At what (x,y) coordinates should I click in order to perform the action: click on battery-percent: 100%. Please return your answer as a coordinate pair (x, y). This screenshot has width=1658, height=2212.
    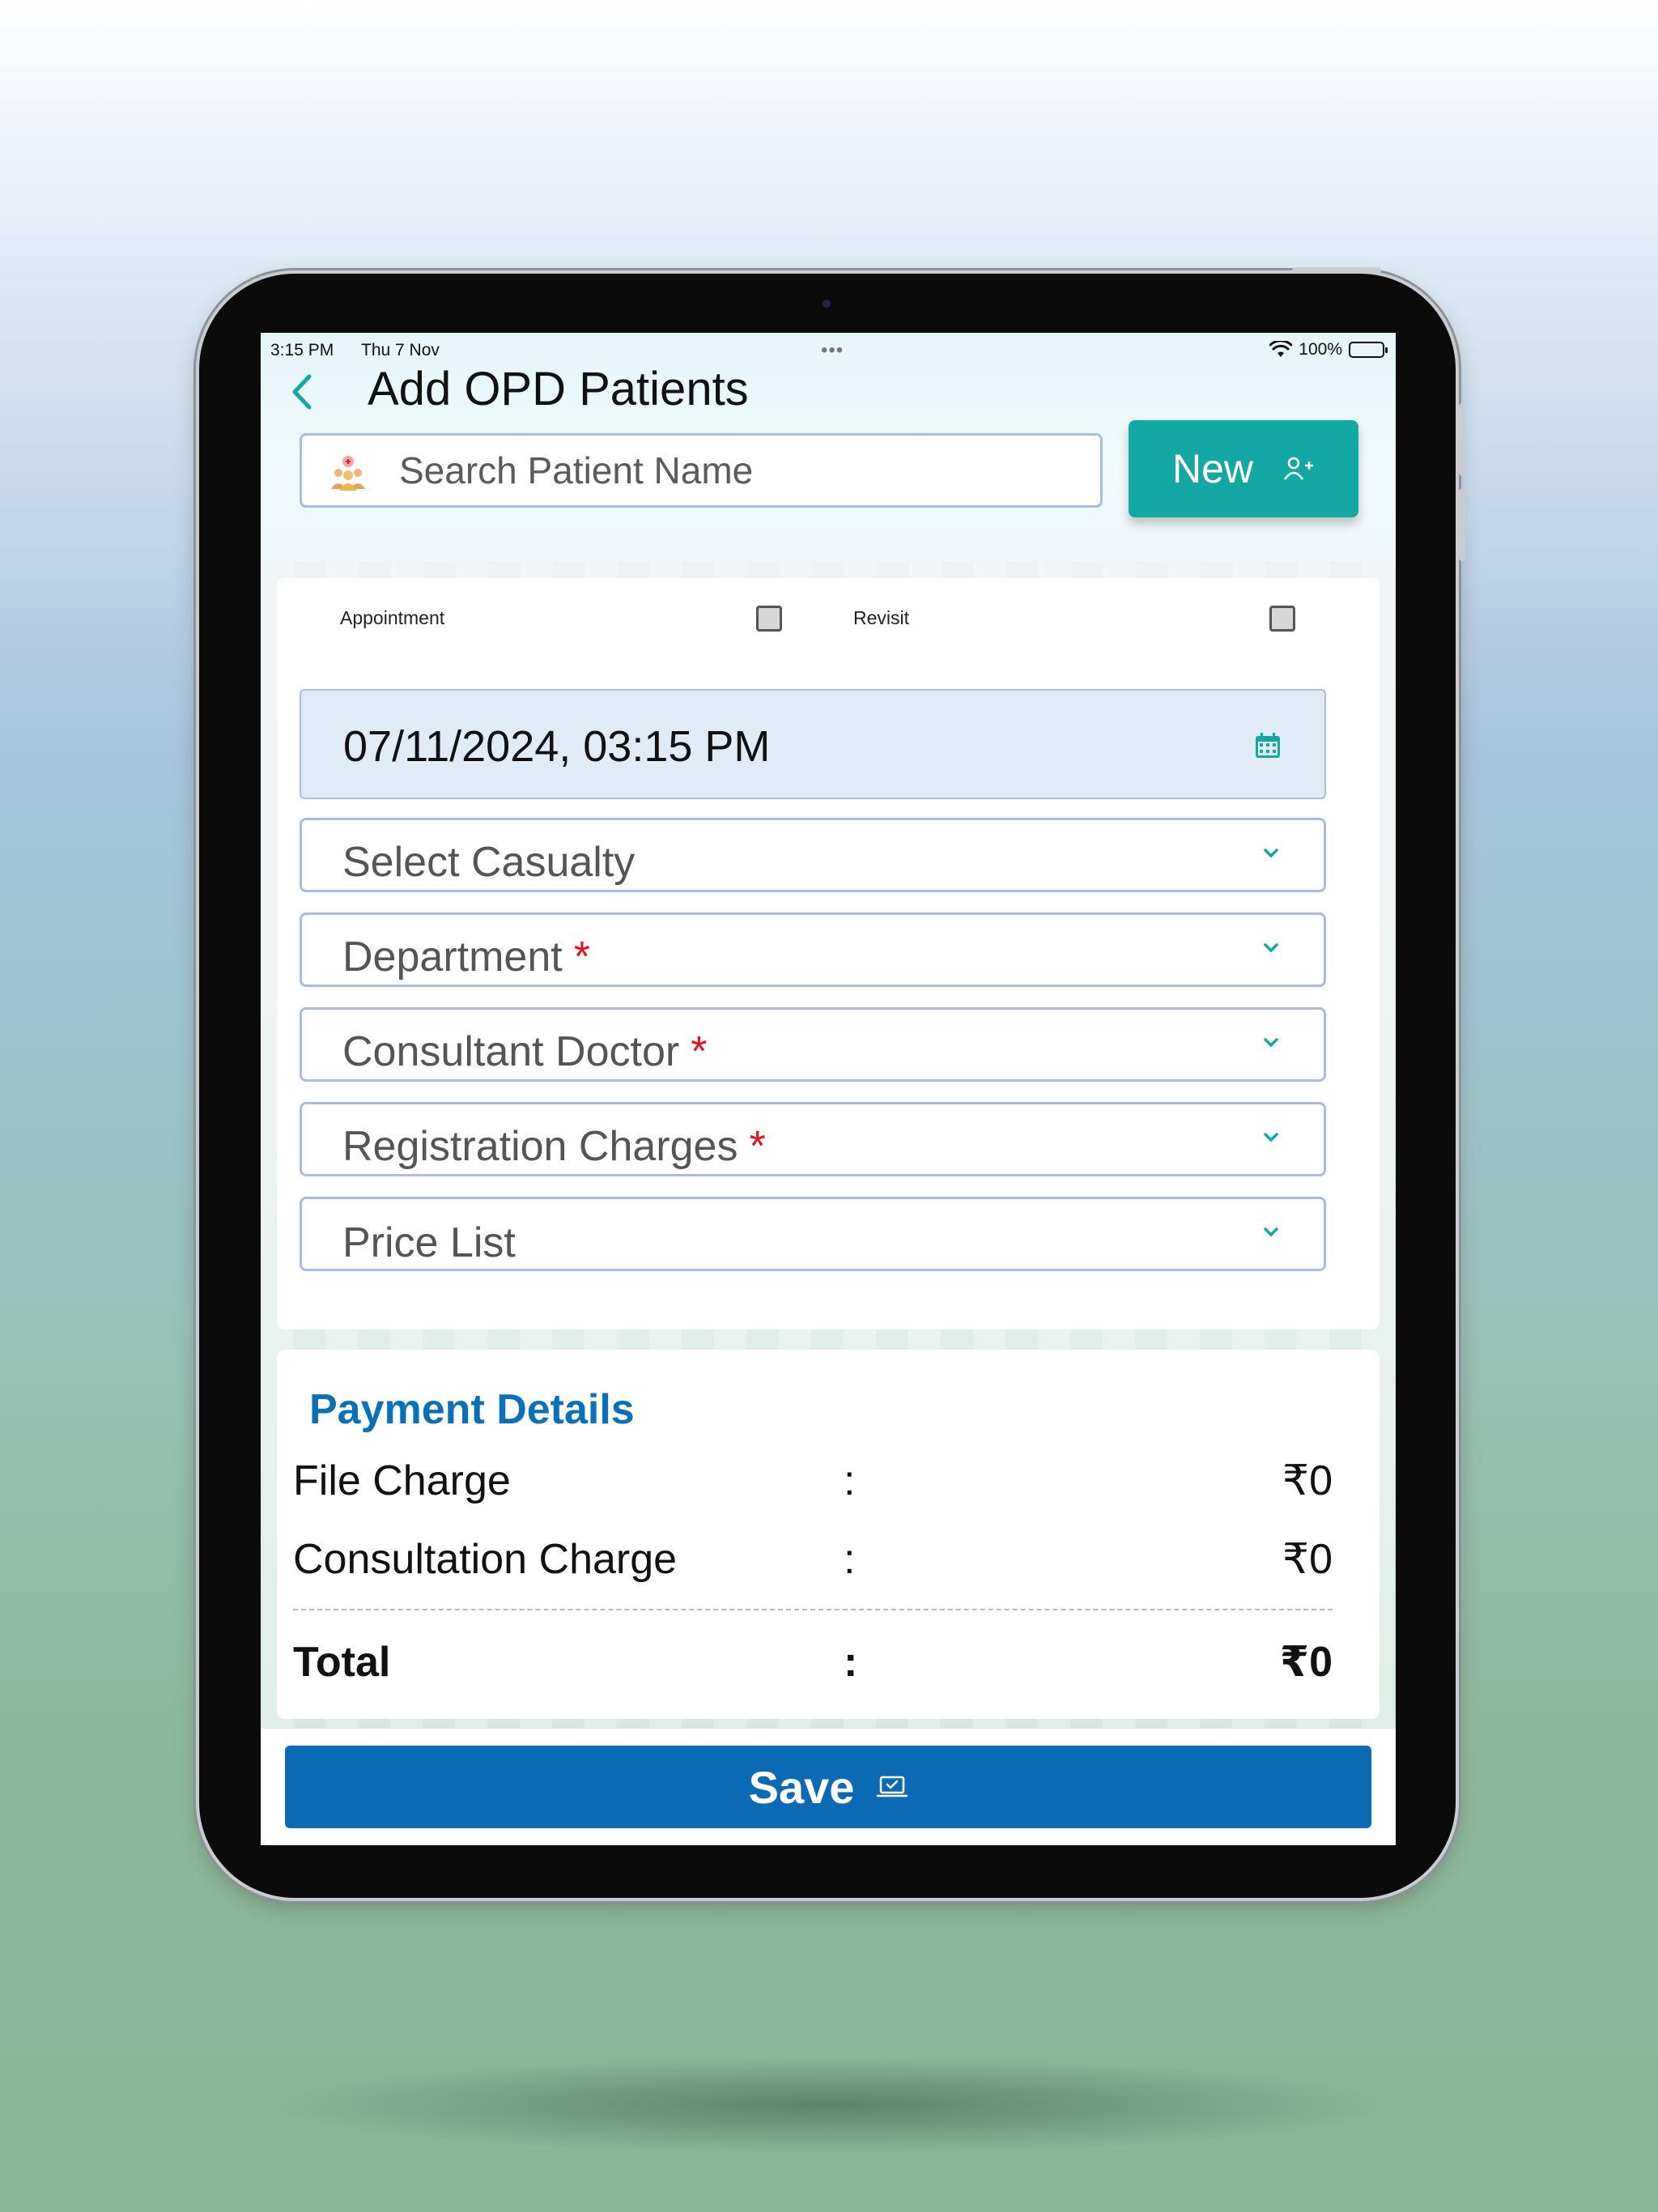
    Looking at the image, I should click on (1320, 349).